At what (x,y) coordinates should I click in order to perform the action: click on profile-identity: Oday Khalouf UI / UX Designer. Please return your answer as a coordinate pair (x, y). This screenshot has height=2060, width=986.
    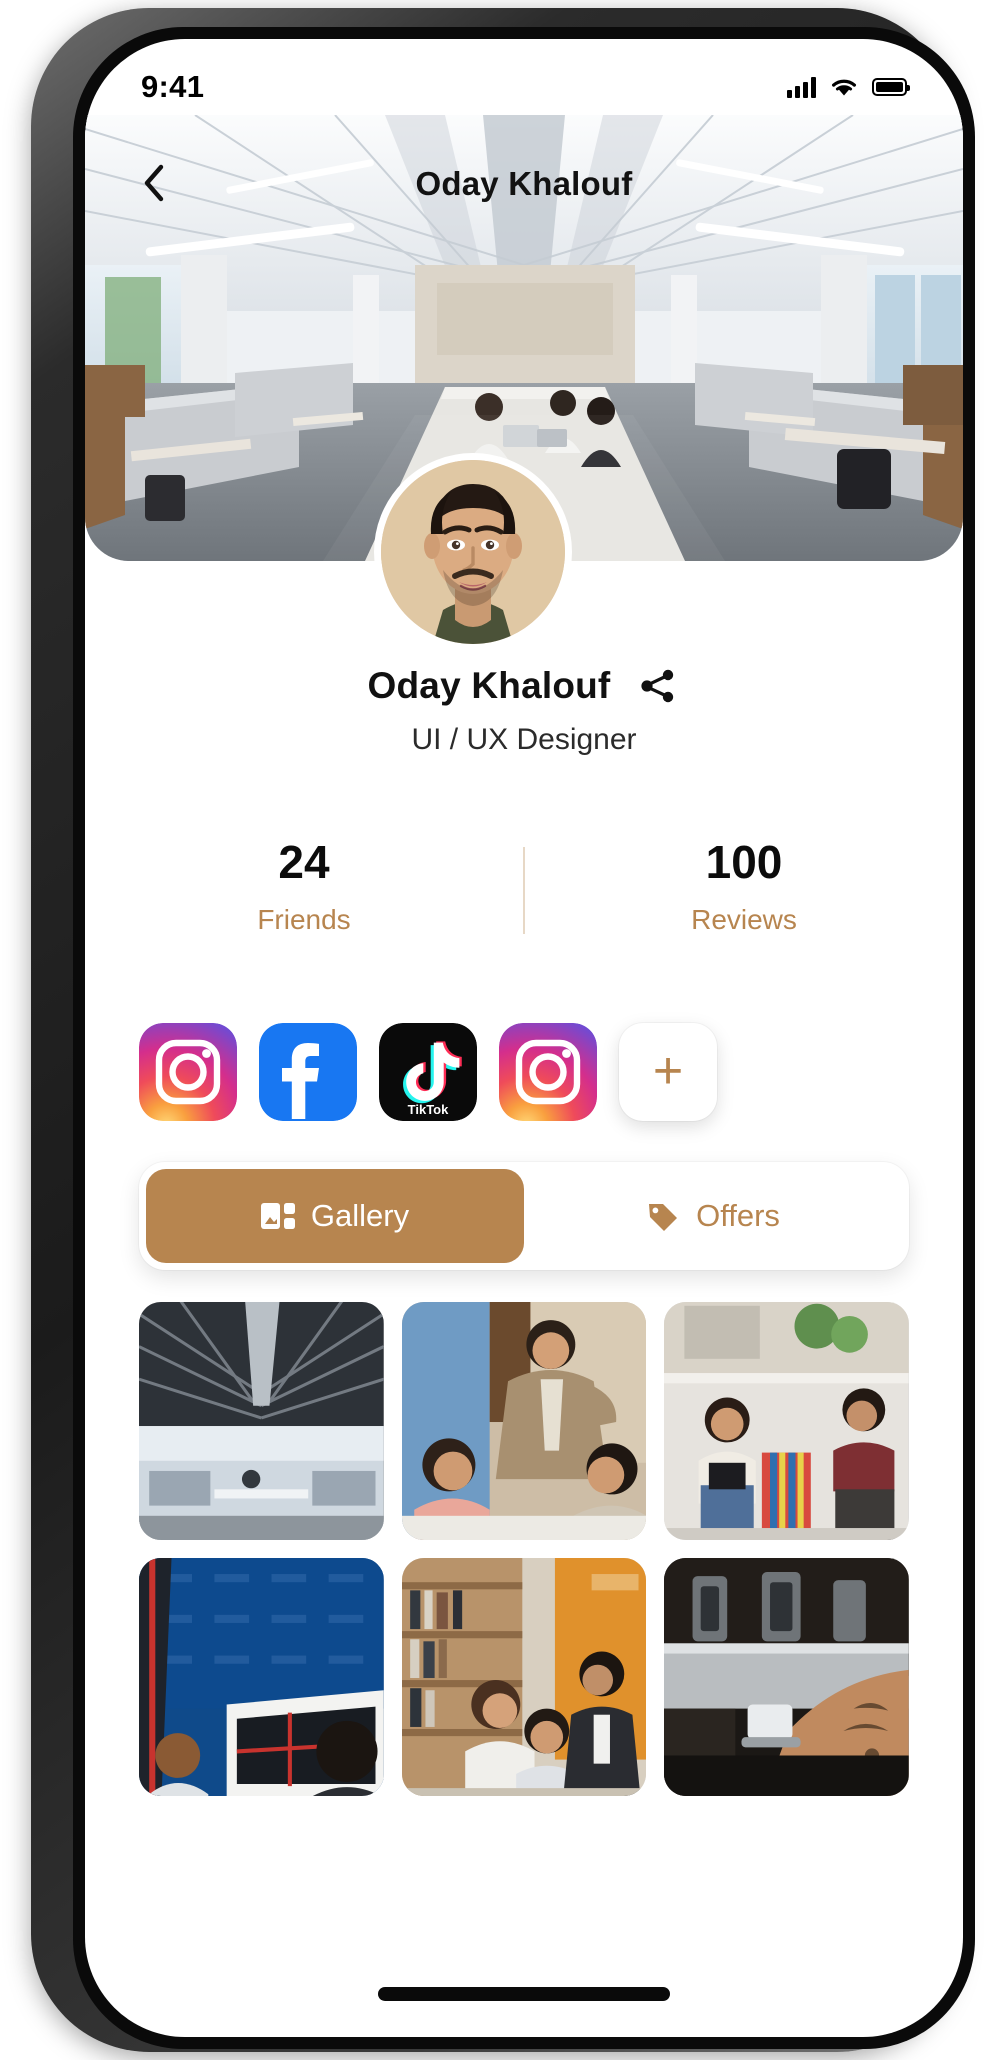
    Looking at the image, I should click on (524, 710).